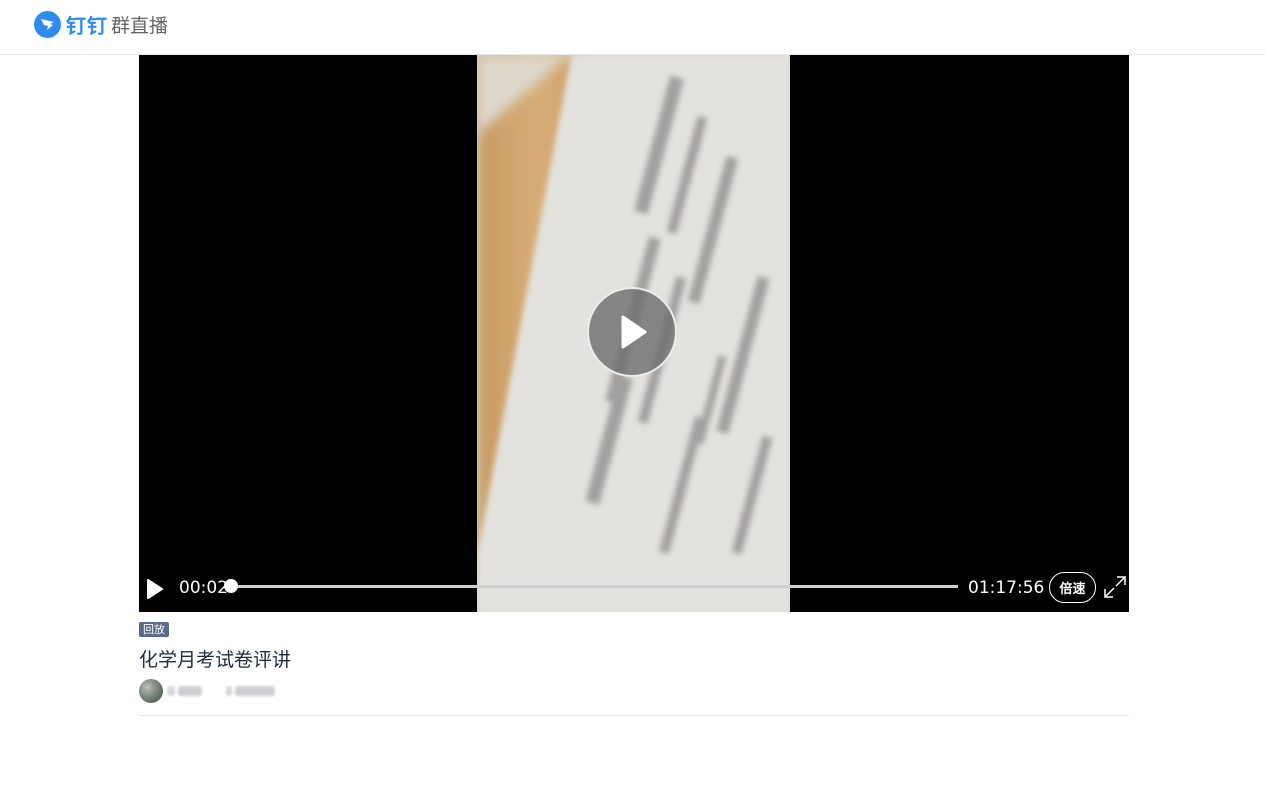  What do you see at coordinates (591, 586) in the screenshot?
I see `progress-bar` at bounding box center [591, 586].